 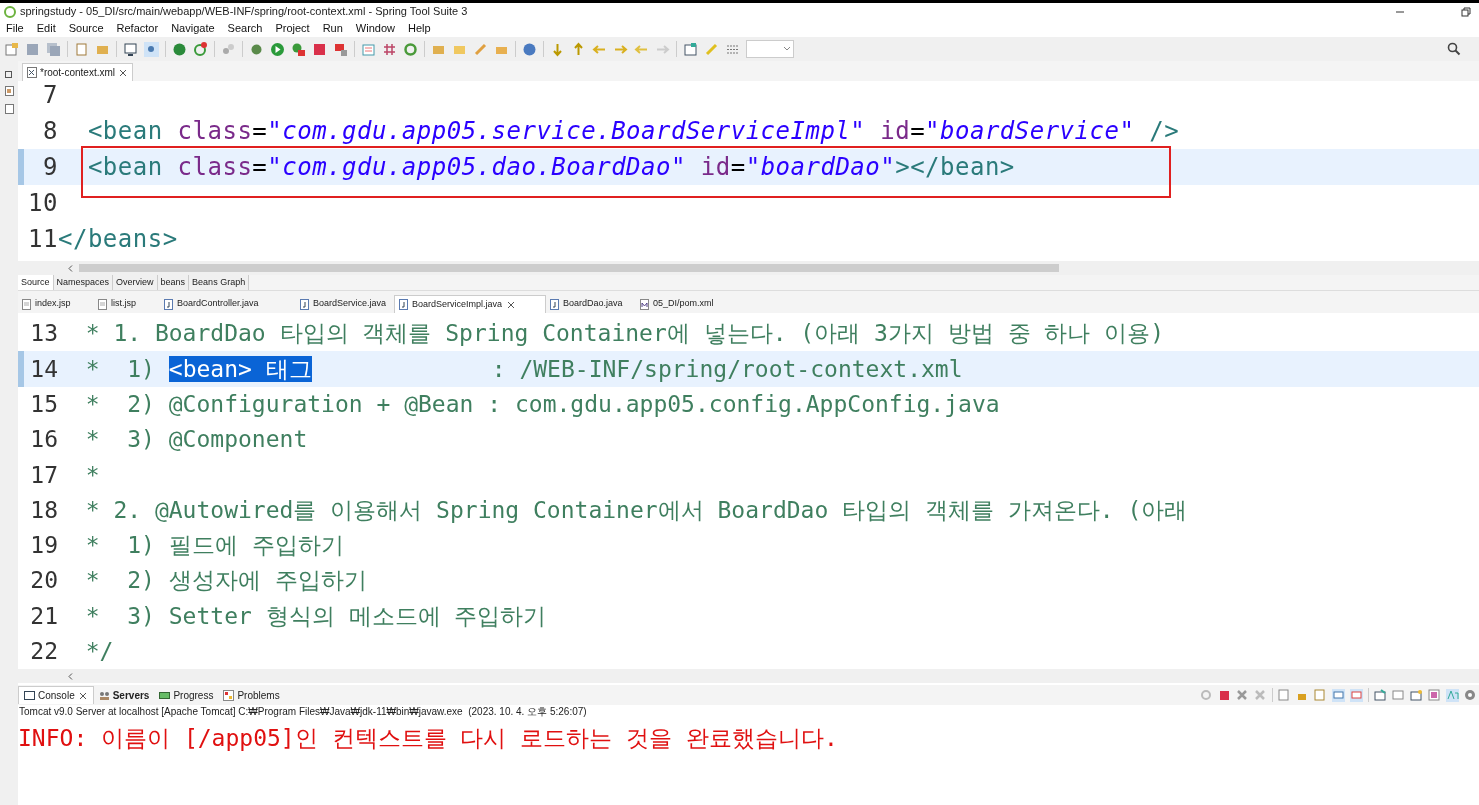 I want to click on remove-icon, so click(x=1242, y=695).